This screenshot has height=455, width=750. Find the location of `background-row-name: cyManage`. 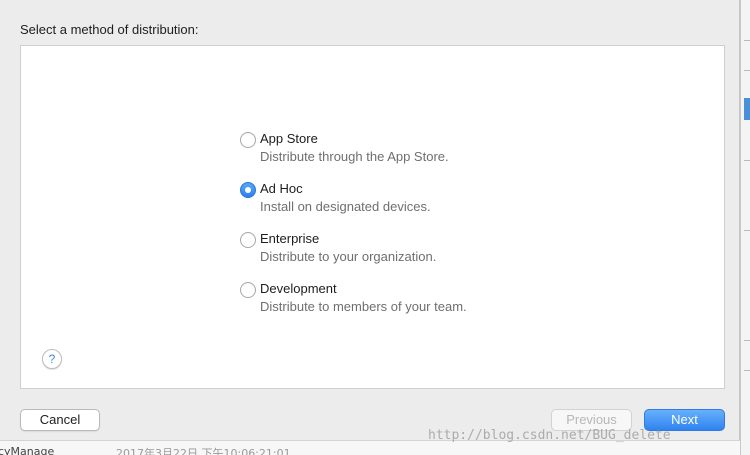

background-row-name: cyManage is located at coordinates (27, 450).